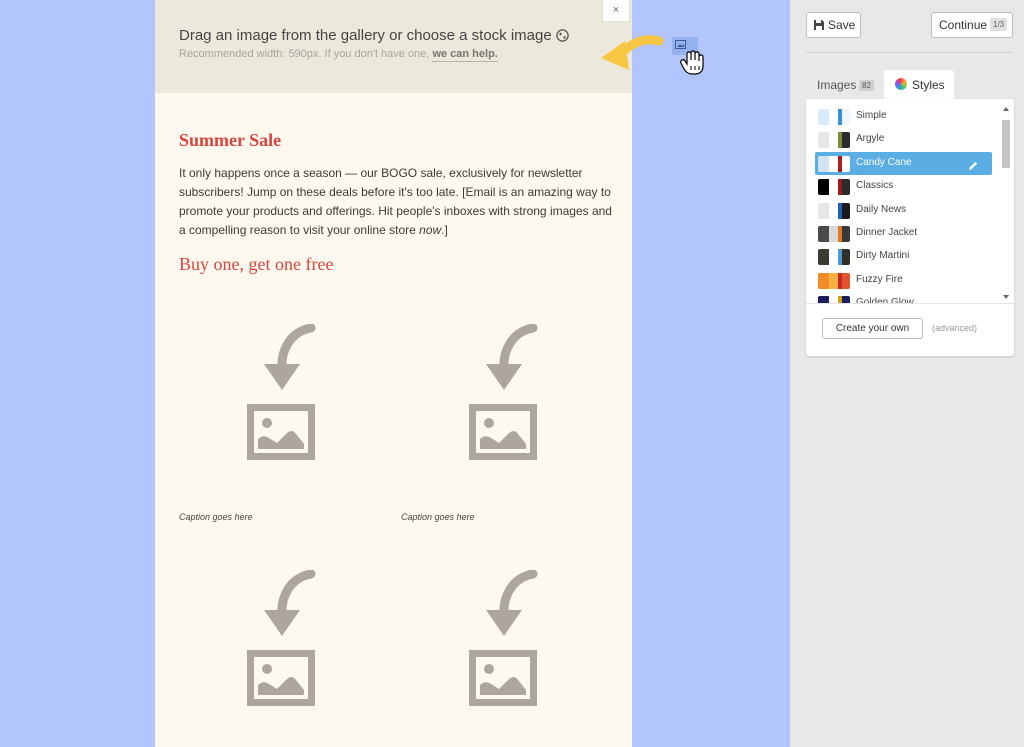 The image size is (1024, 747). What do you see at coordinates (884, 162) in the screenshot?
I see `style-item-label: Candy Cane` at bounding box center [884, 162].